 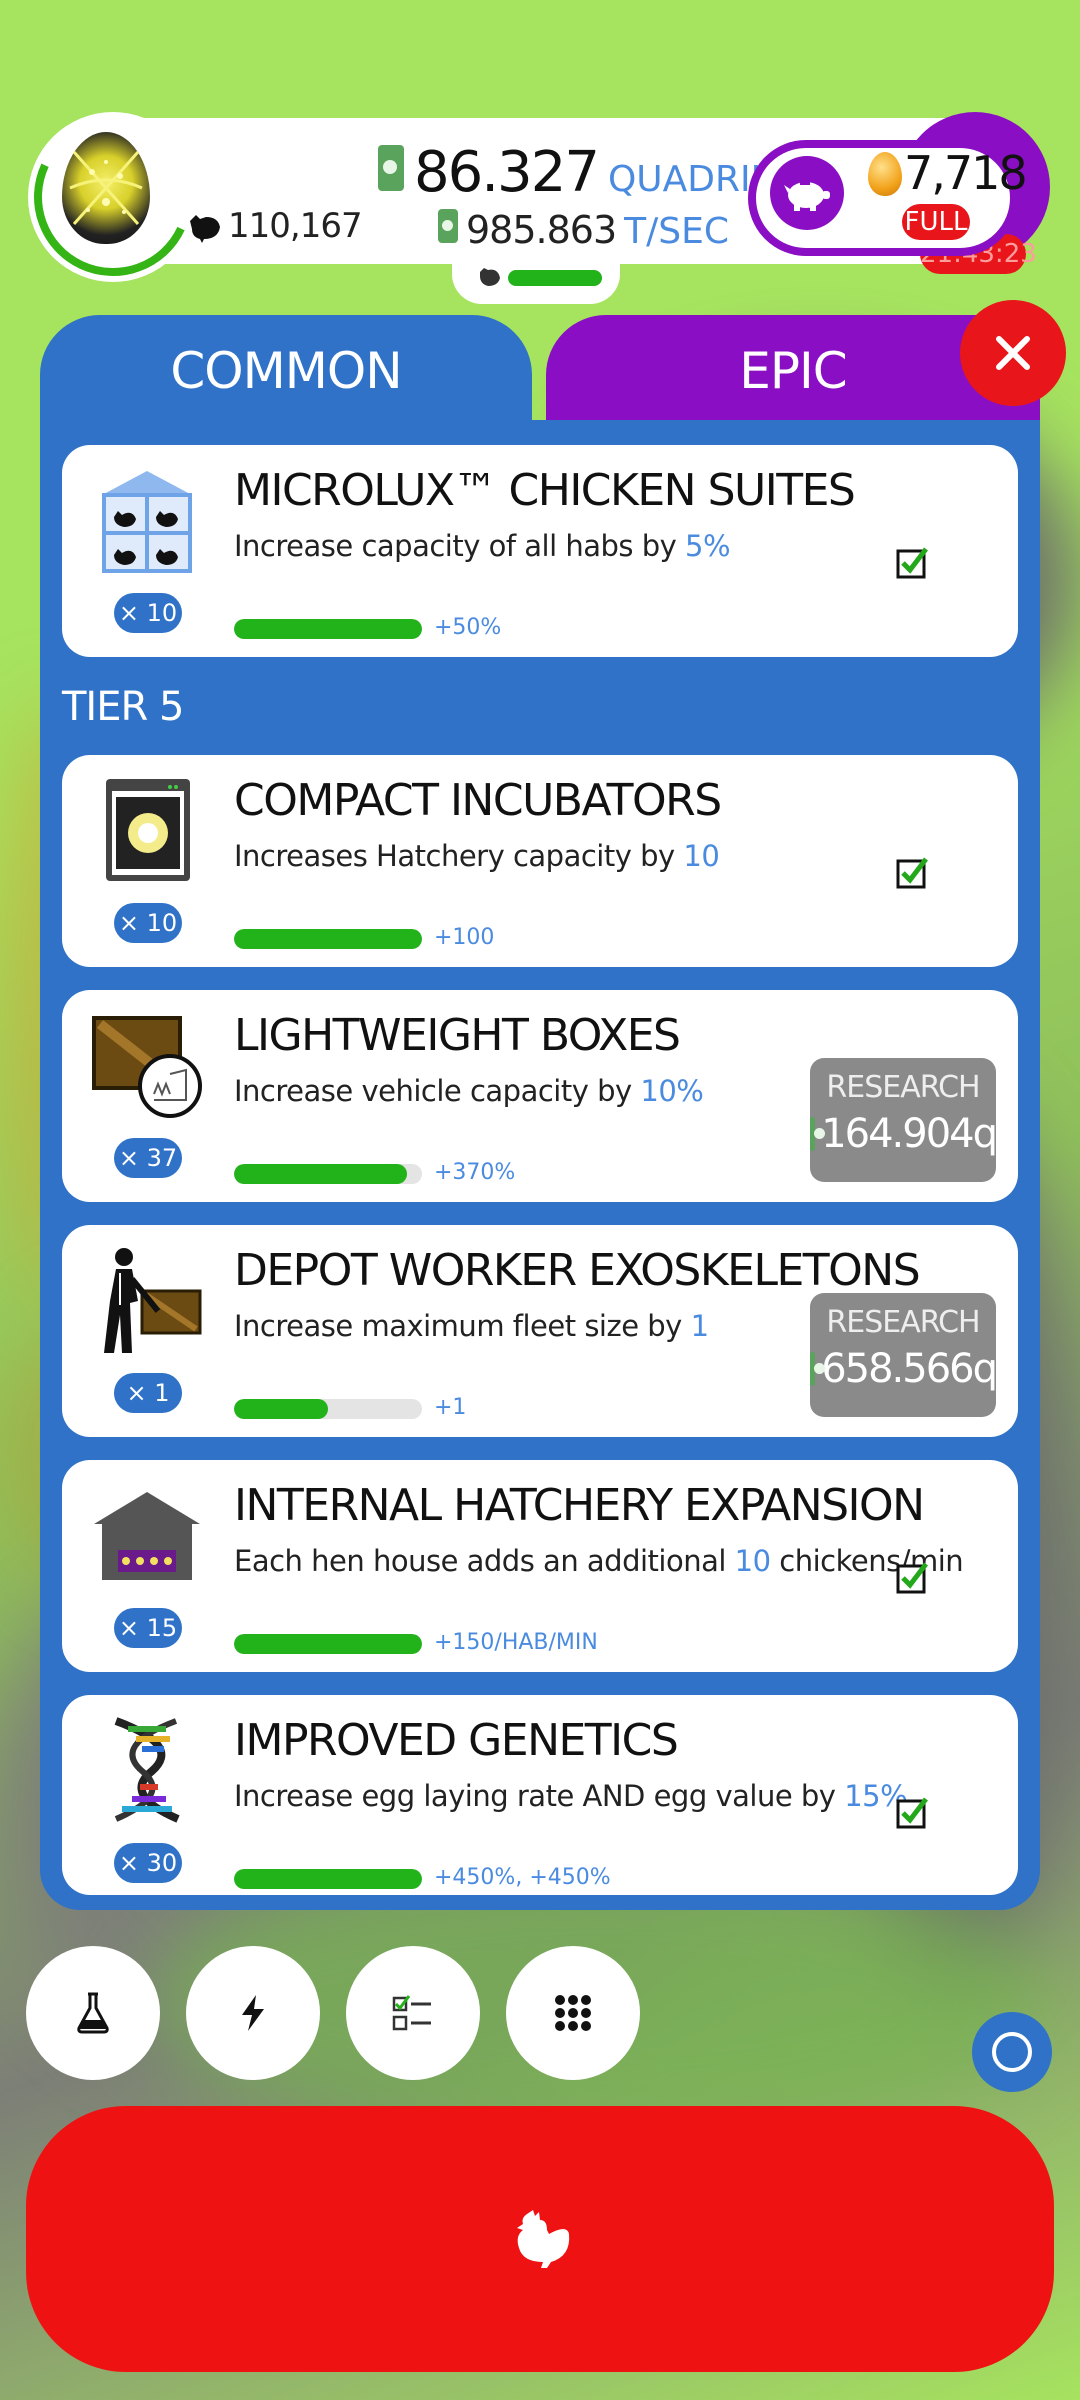 What do you see at coordinates (148, 1863) in the screenshot?
I see `research-level-badge: × 30` at bounding box center [148, 1863].